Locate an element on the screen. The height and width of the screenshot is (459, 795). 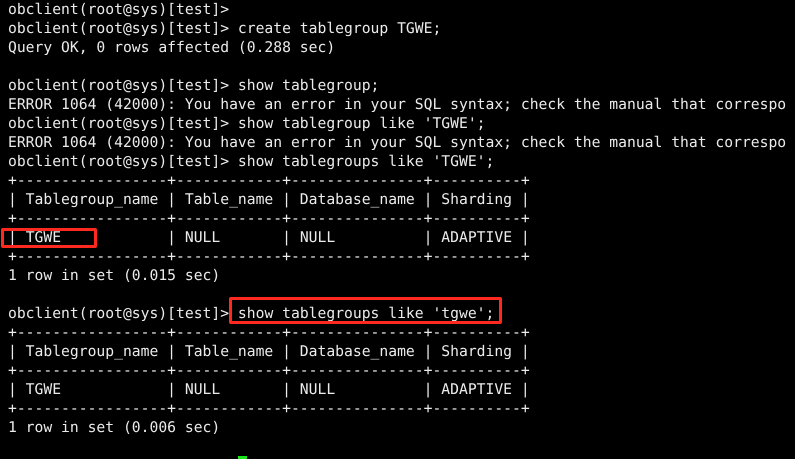
command-line: obclient(root@sys)[test]> show tablegroup like 'TGWE'; is located at coordinates (247, 123).